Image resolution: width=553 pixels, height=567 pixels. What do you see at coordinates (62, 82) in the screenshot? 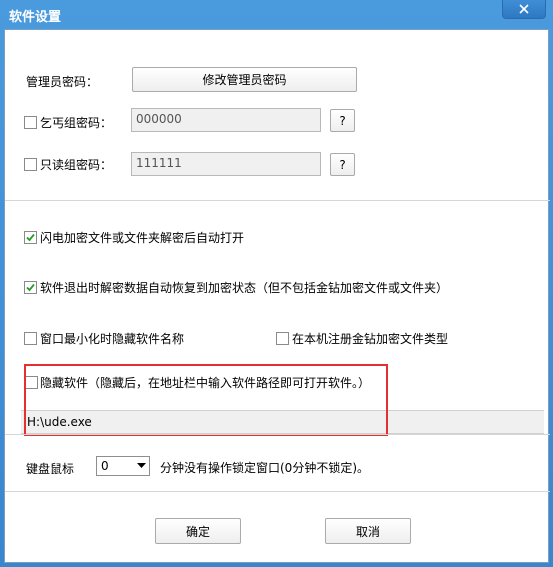
I see `admin-password-label: 管理员密码：` at bounding box center [62, 82].